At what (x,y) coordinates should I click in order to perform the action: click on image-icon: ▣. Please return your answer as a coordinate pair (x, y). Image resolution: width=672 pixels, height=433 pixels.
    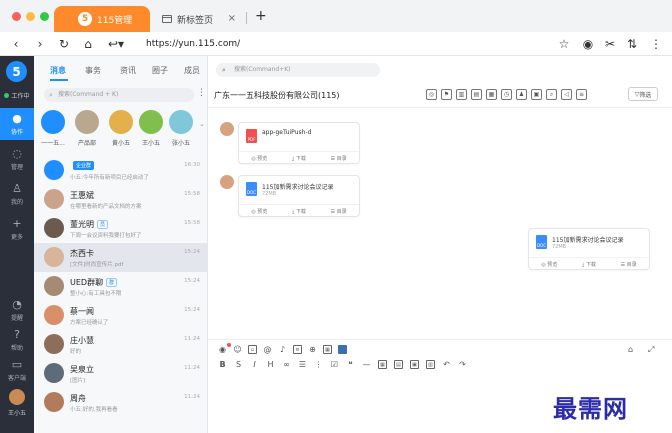
    Looking at the image, I should click on (414, 364).